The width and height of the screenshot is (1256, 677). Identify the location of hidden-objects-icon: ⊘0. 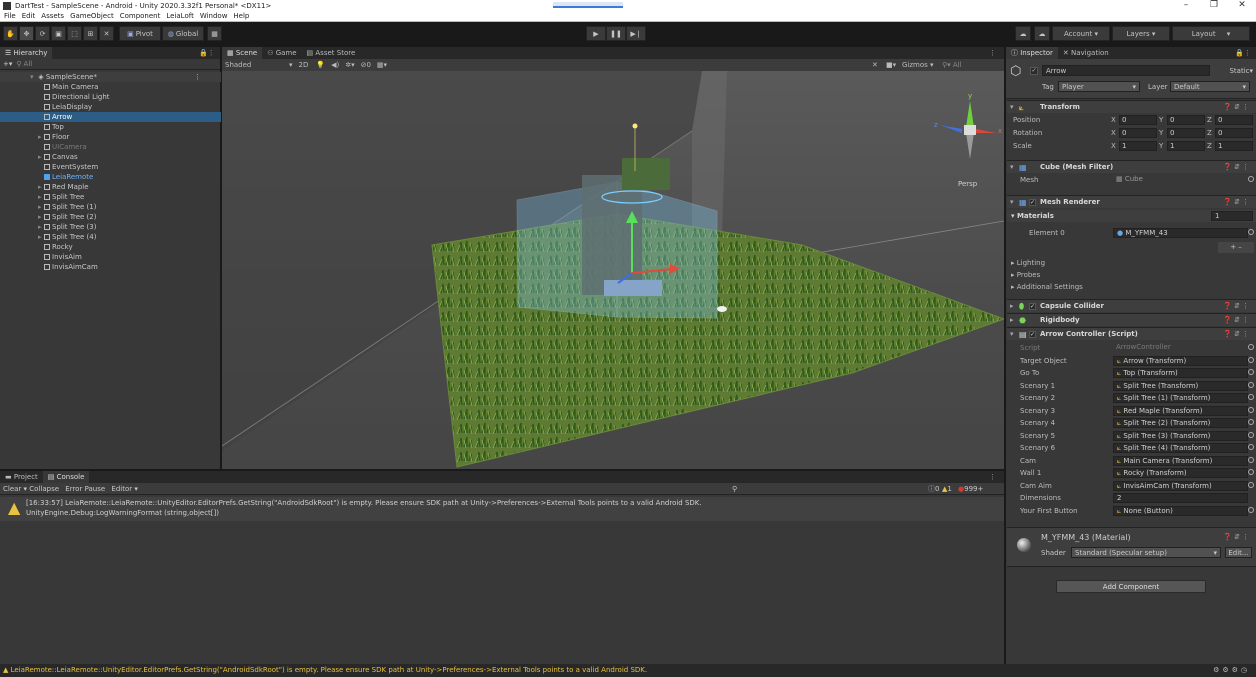
(366, 65).